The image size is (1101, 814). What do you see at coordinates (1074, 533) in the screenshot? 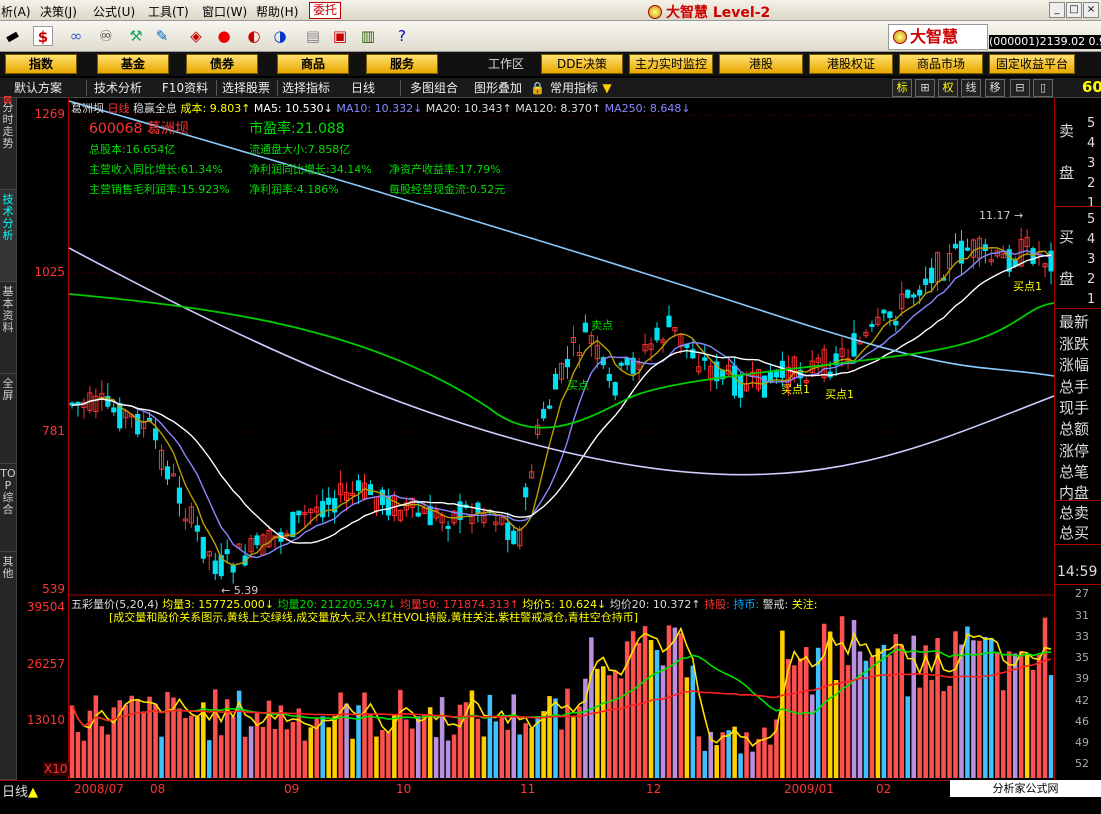
I see `field-total-buy: 总买` at bounding box center [1074, 533].